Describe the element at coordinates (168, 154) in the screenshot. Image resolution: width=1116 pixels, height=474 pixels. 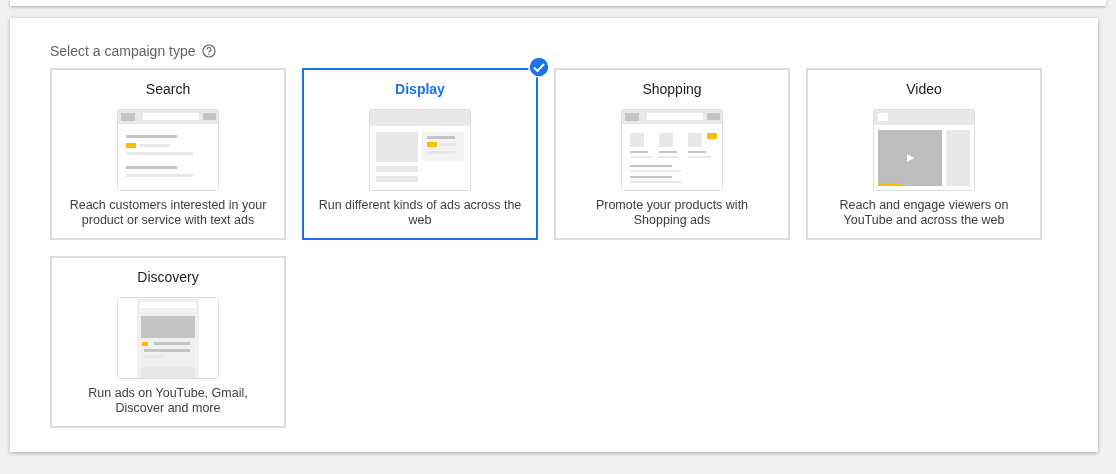
I see `campaign-type-card: Search Reach customers interested in your product or service with text ads` at that location.